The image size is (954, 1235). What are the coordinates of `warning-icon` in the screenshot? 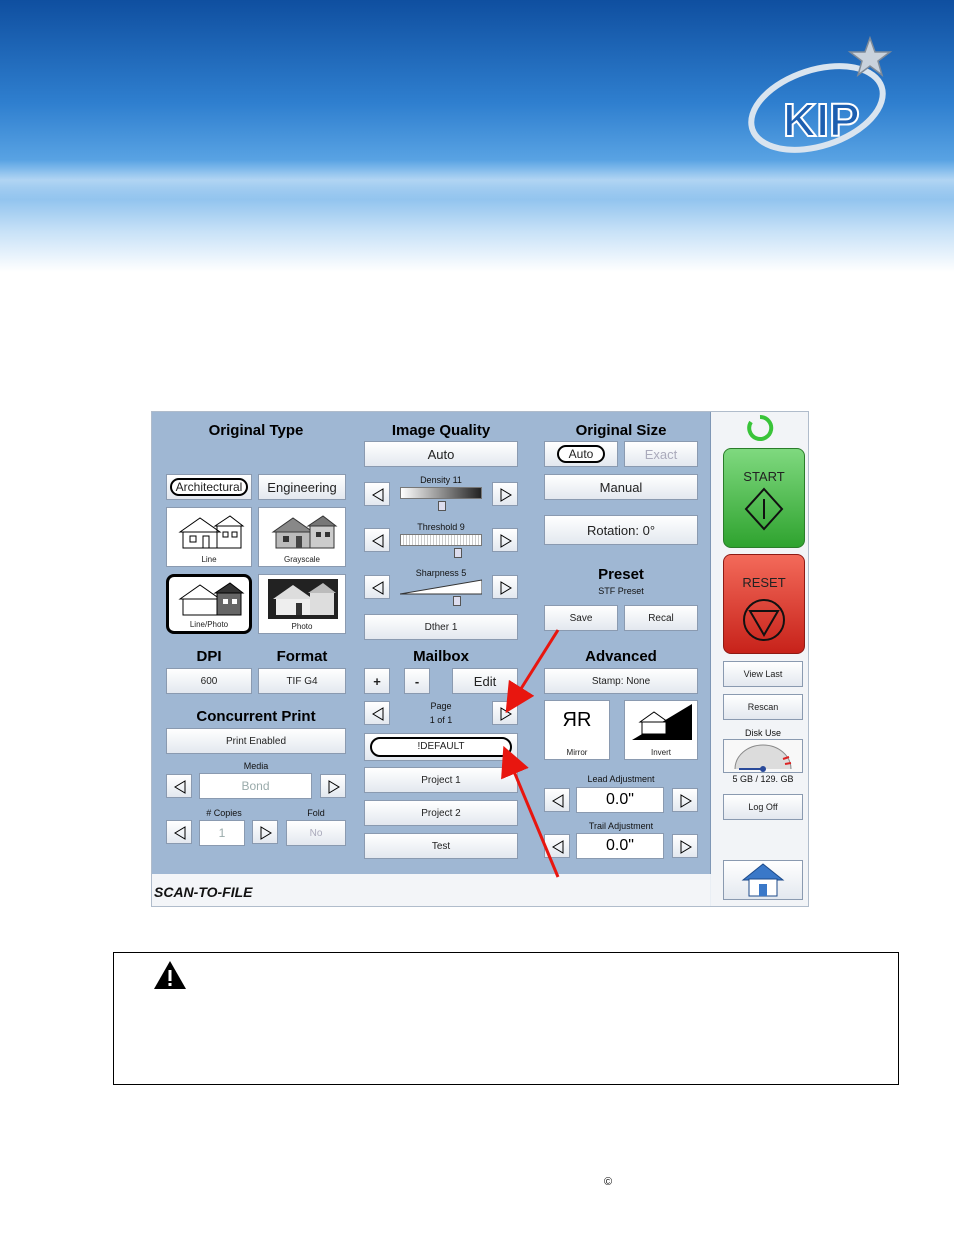 It's located at (170, 975).